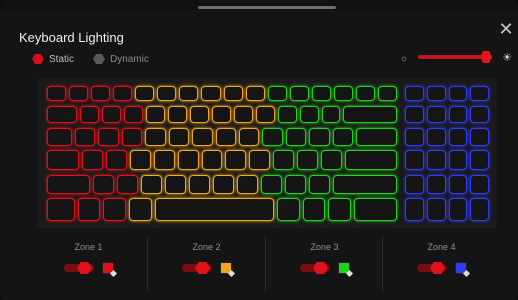 The image size is (518, 300). I want to click on zone-2: Zone 2, so click(206, 264).